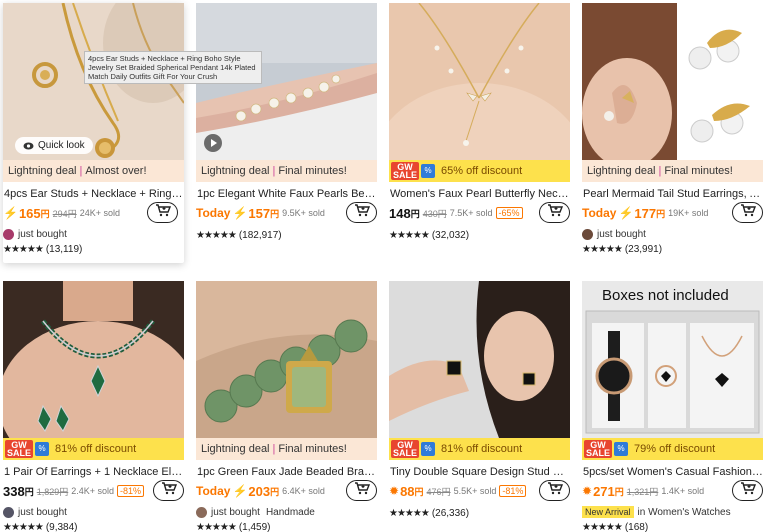 Image resolution: width=768 pixels, height=532 pixels. What do you see at coordinates (645, 213) in the screenshot?
I see `price: 177` at bounding box center [645, 213].